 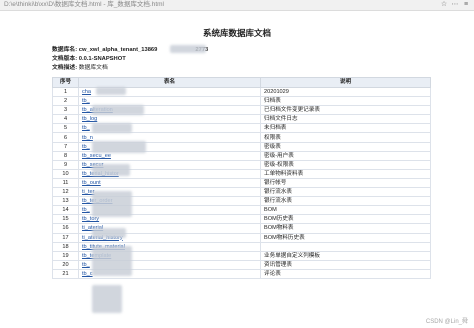 What do you see at coordinates (345, 101) in the screenshot?
I see `table-description: 归档表` at bounding box center [345, 101].